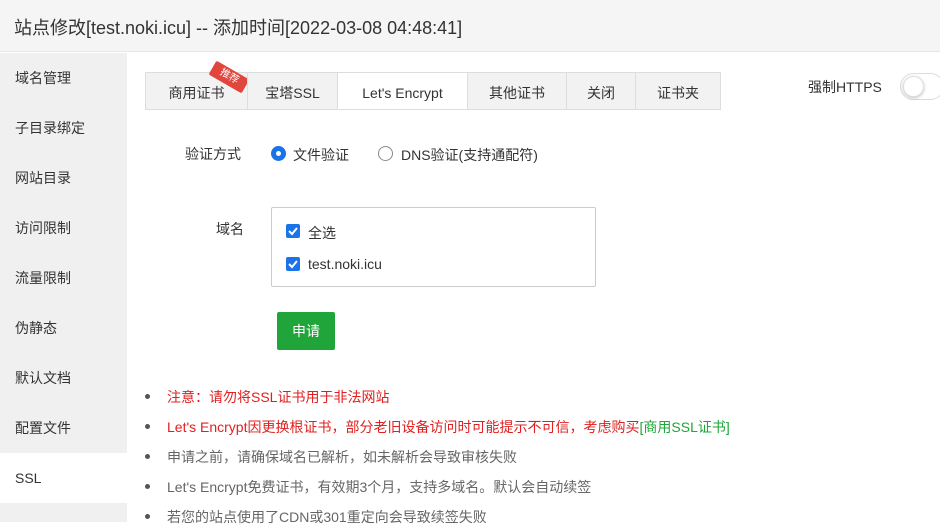 Image resolution: width=940 pixels, height=527 pixels. I want to click on tab-other-cert: 其他证书, so click(517, 91).